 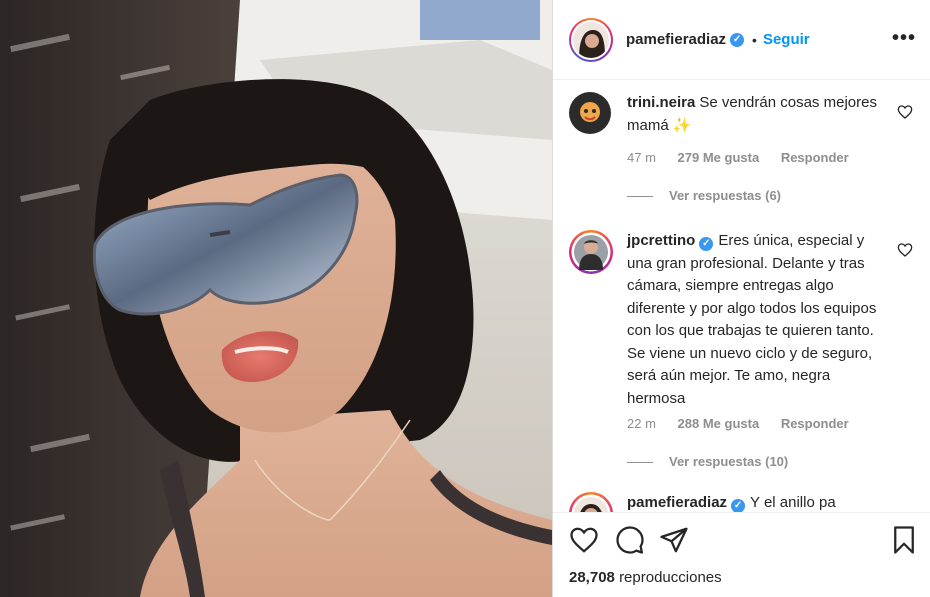 What do you see at coordinates (641, 157) in the screenshot?
I see `comment-time: 47 m` at bounding box center [641, 157].